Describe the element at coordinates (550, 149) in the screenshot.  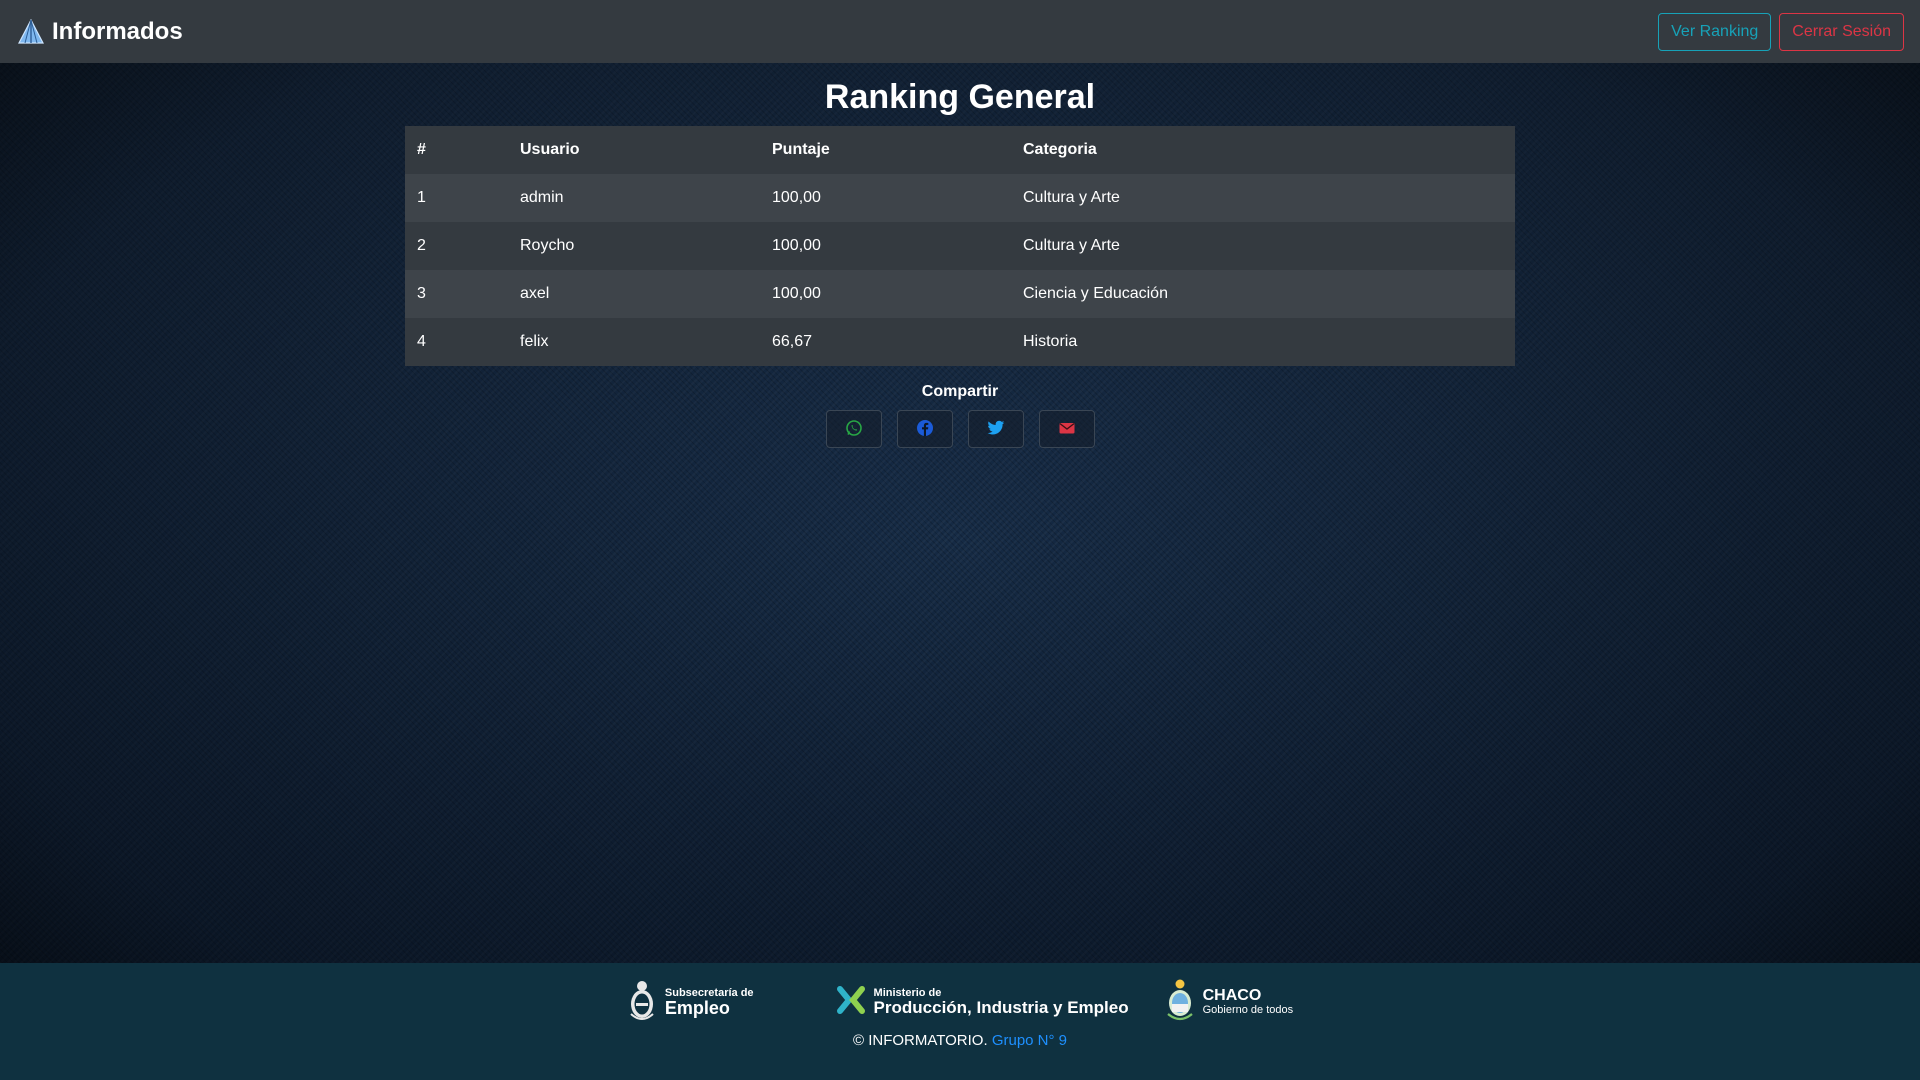
I see `header-usuario: Usuario` at that location.